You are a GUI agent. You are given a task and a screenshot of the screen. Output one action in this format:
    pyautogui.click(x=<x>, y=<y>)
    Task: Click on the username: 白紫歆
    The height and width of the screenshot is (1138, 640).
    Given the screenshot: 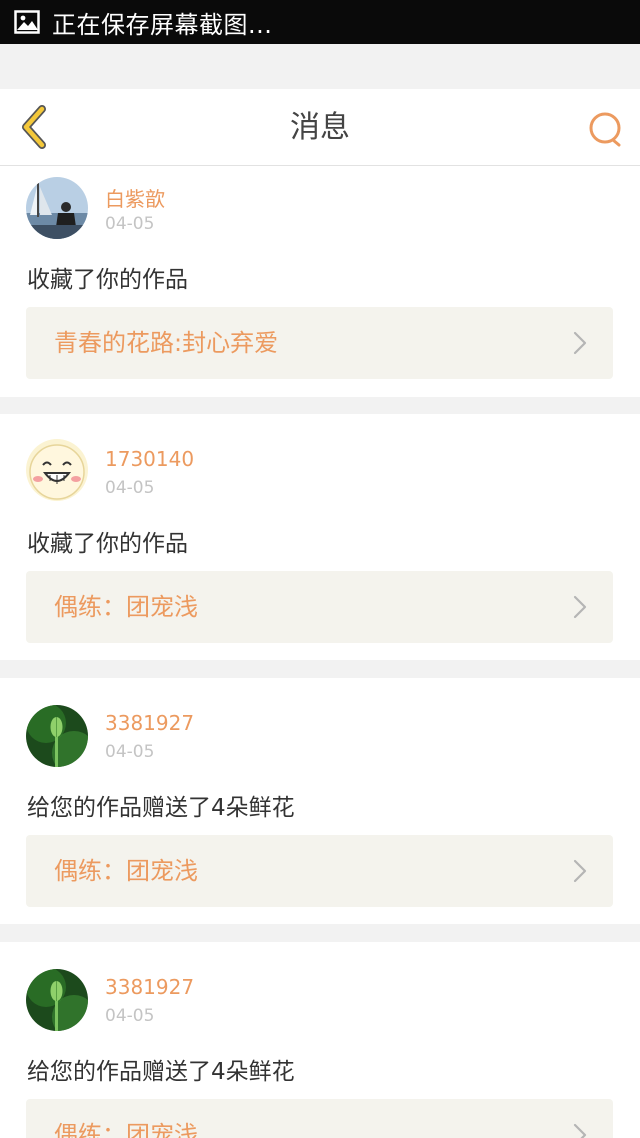 What is the action you would take?
    pyautogui.click(x=135, y=197)
    